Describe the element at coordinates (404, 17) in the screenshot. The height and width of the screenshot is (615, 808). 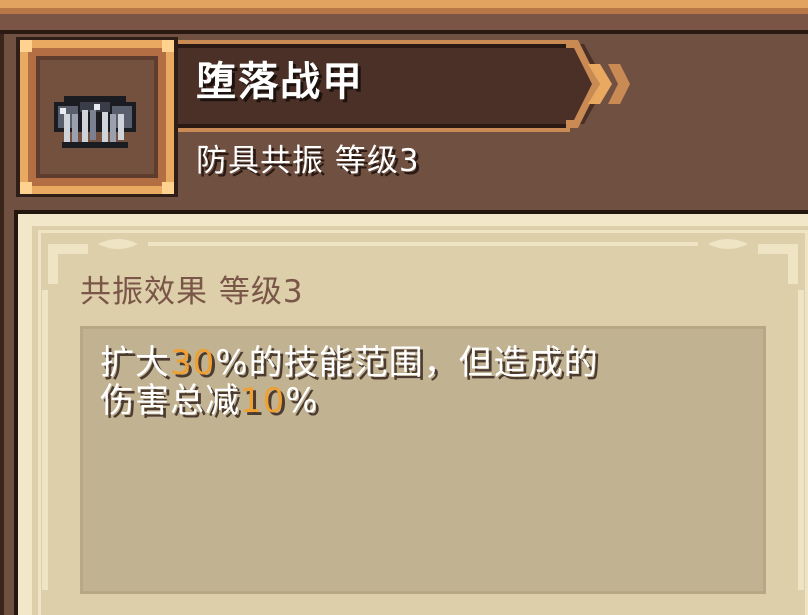
I see `top-border` at that location.